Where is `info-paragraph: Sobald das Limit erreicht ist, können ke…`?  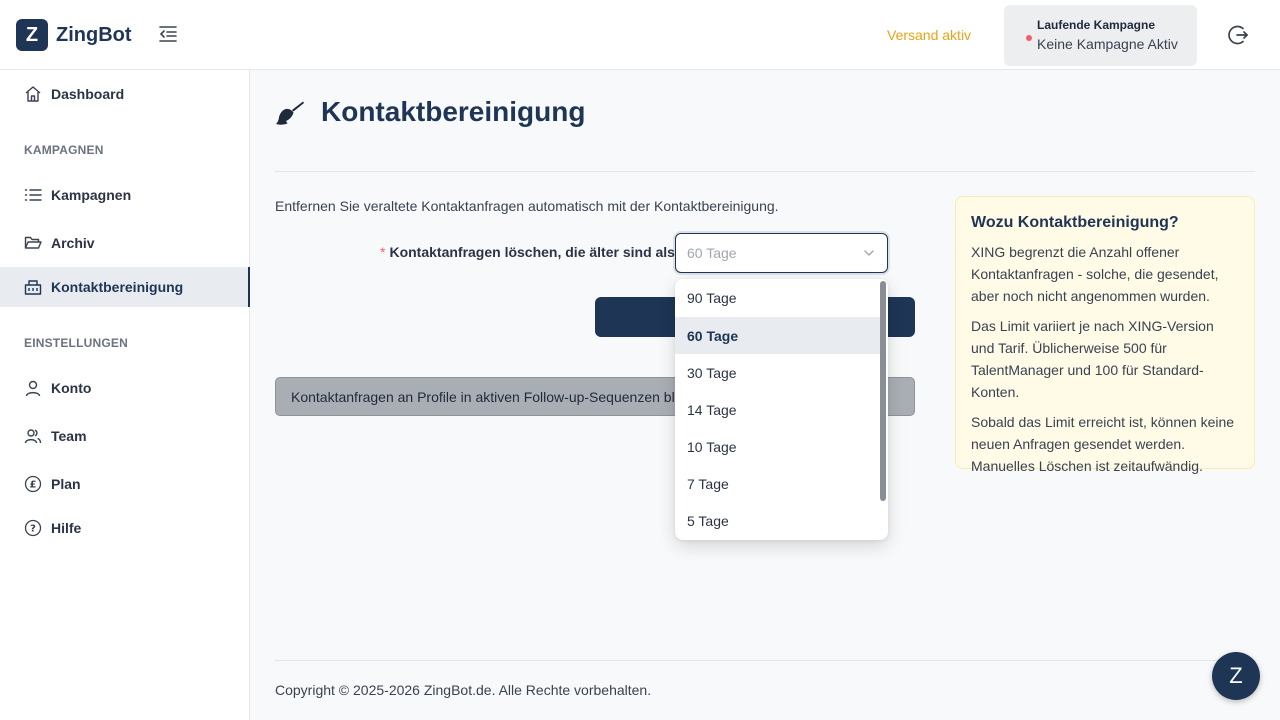 info-paragraph: Sobald das Limit erreicht ist, können ke… is located at coordinates (1103, 444).